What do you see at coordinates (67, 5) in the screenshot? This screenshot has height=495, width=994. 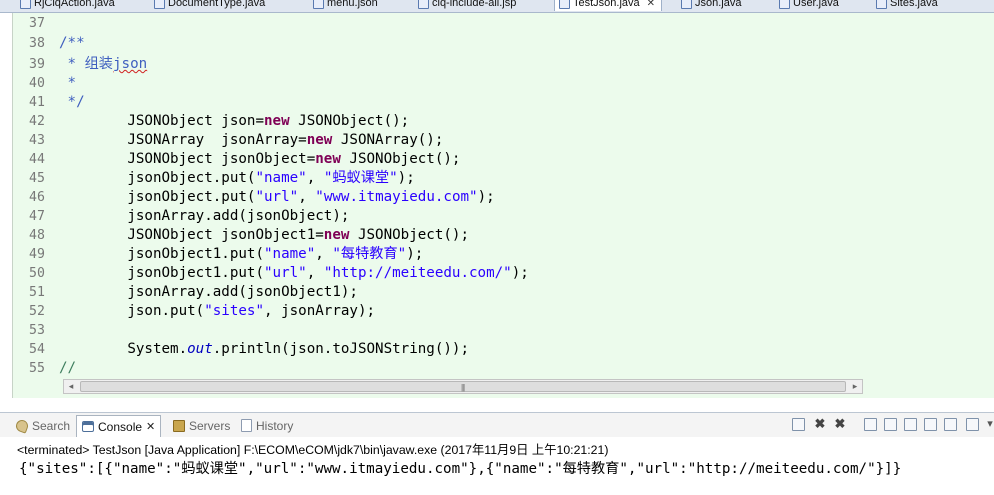 I see `tab-rjciqaction: RjCiqAction.java` at bounding box center [67, 5].